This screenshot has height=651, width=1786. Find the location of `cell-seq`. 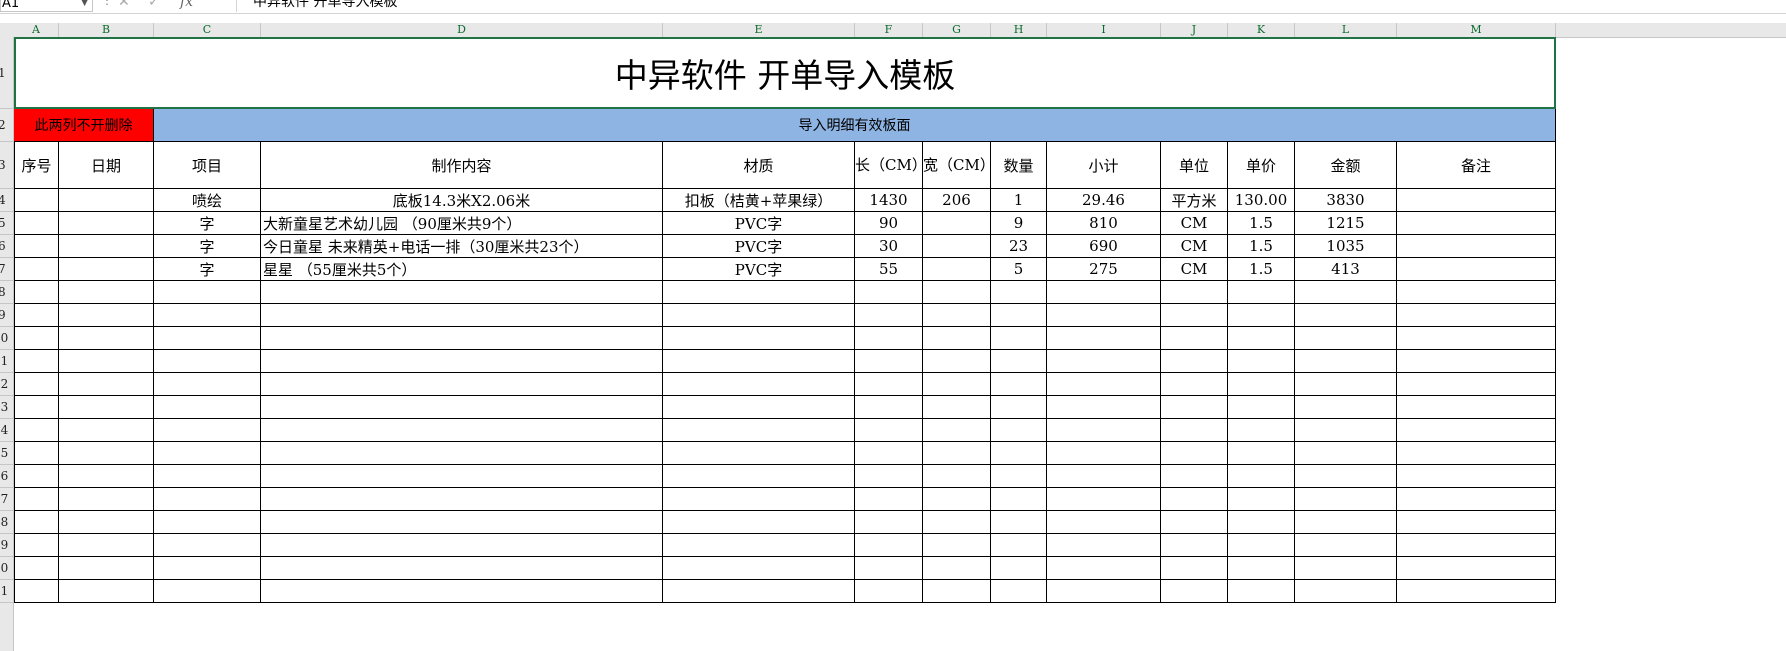

cell-seq is located at coordinates (36, 200).